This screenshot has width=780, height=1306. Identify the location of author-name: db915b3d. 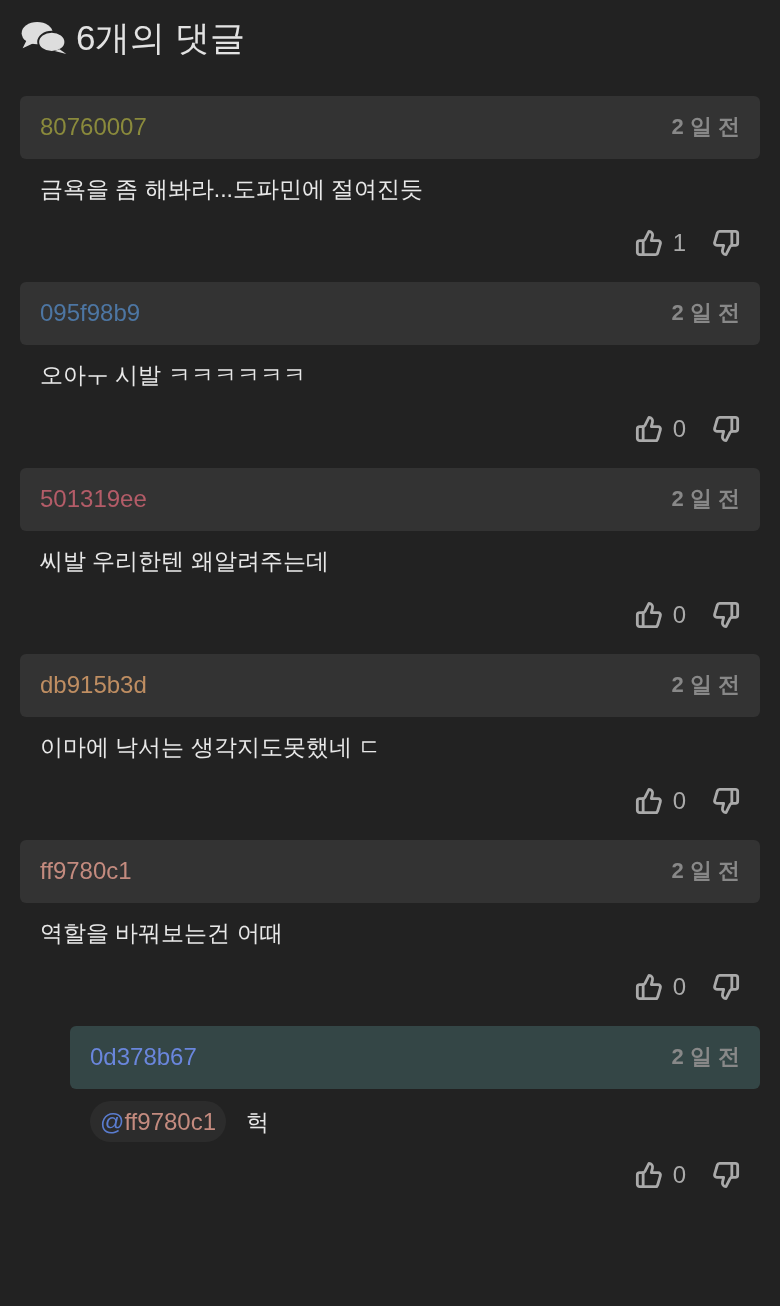
(93, 685).